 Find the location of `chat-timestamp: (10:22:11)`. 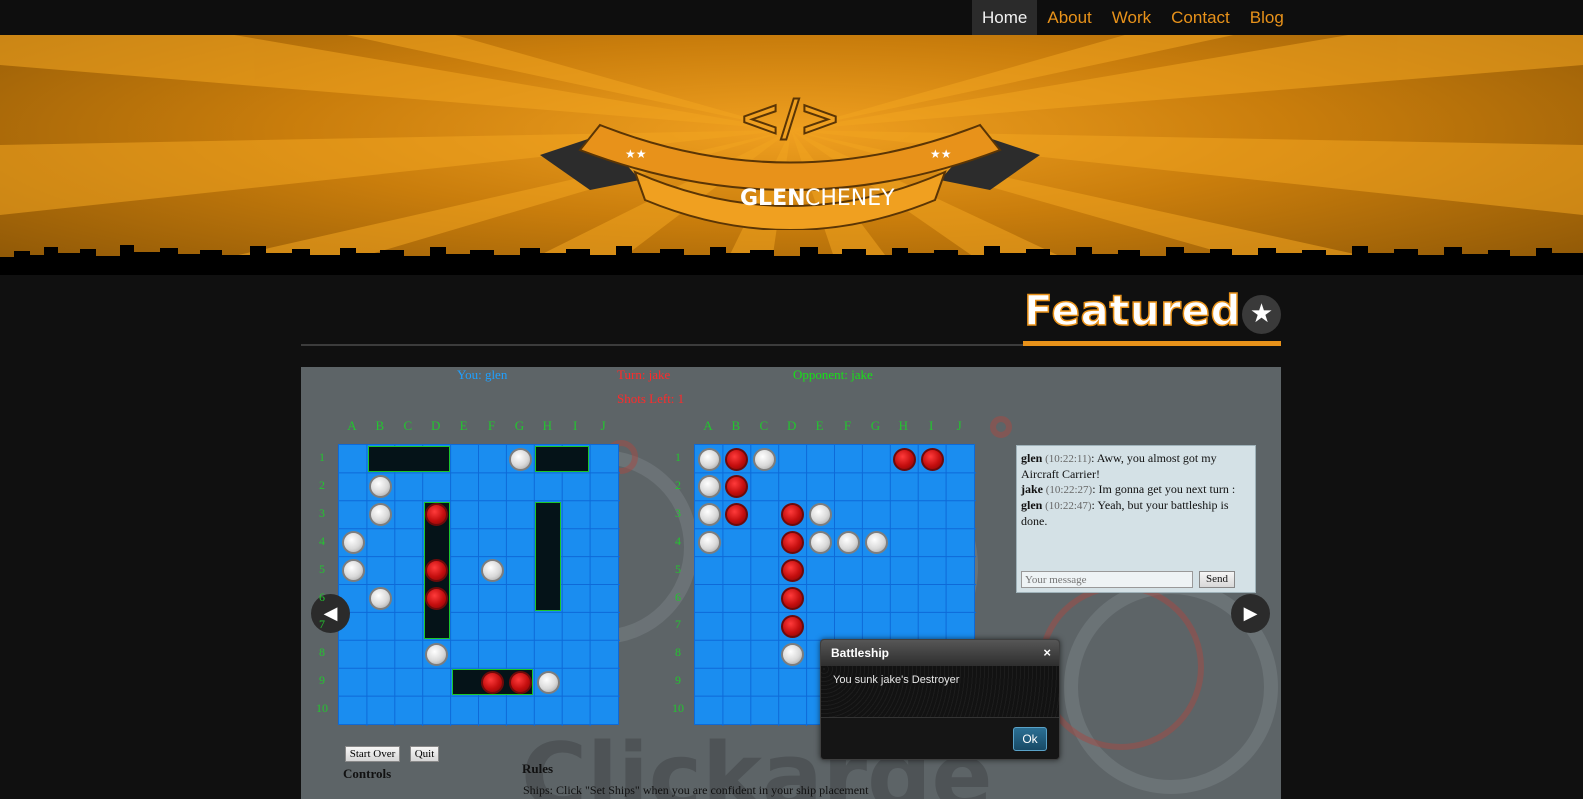

chat-timestamp: (10:22:11) is located at coordinates (1067, 459).